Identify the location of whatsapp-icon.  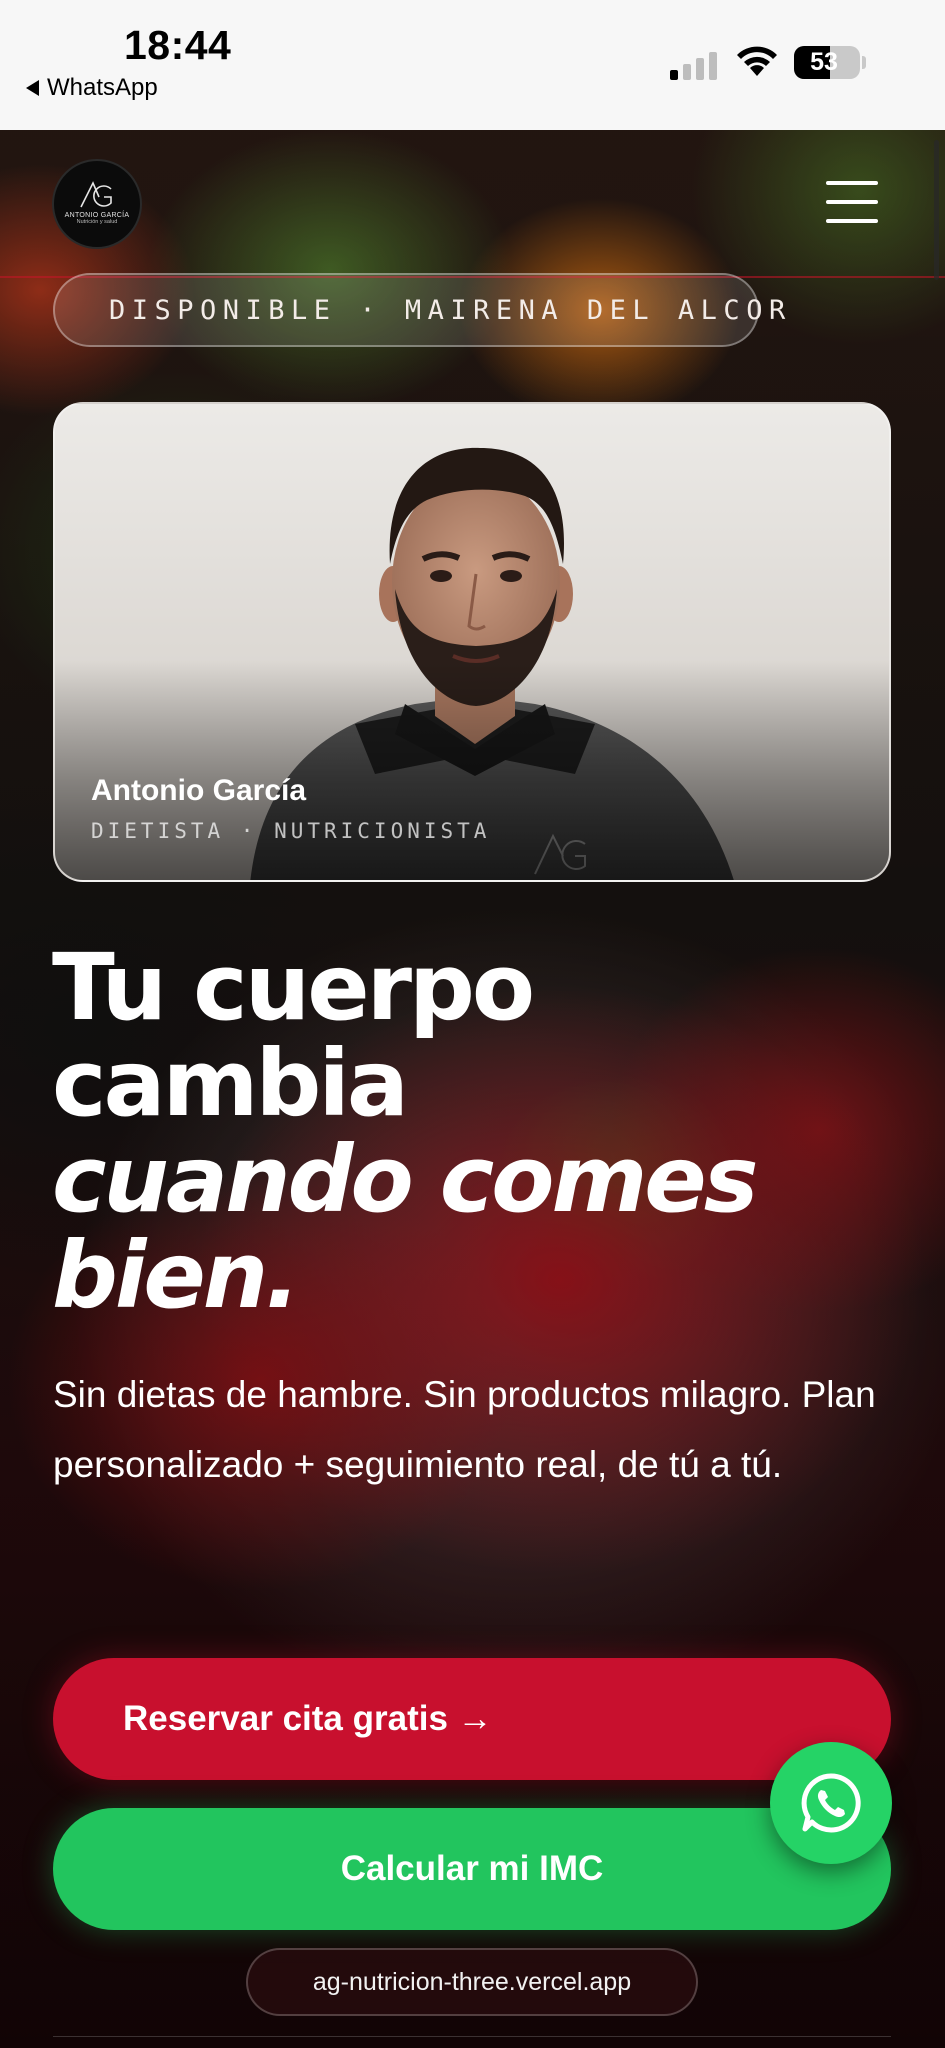
(831, 1803).